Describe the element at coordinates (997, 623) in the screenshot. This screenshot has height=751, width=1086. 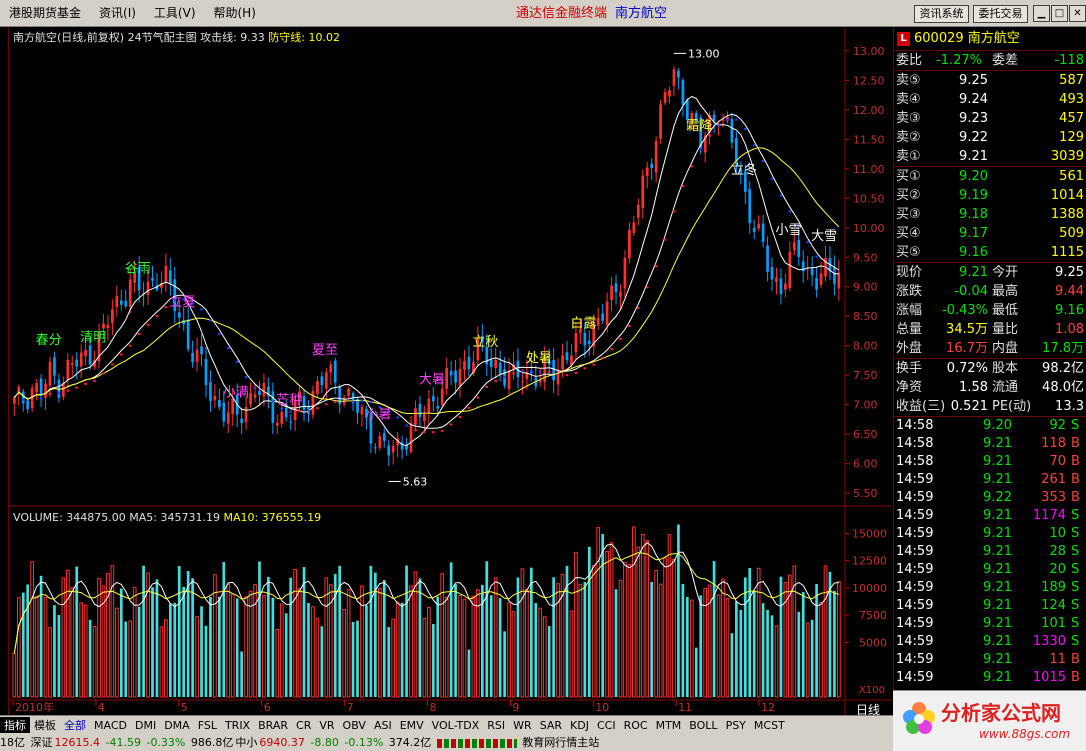
I see `tick-price: 9.21` at that location.